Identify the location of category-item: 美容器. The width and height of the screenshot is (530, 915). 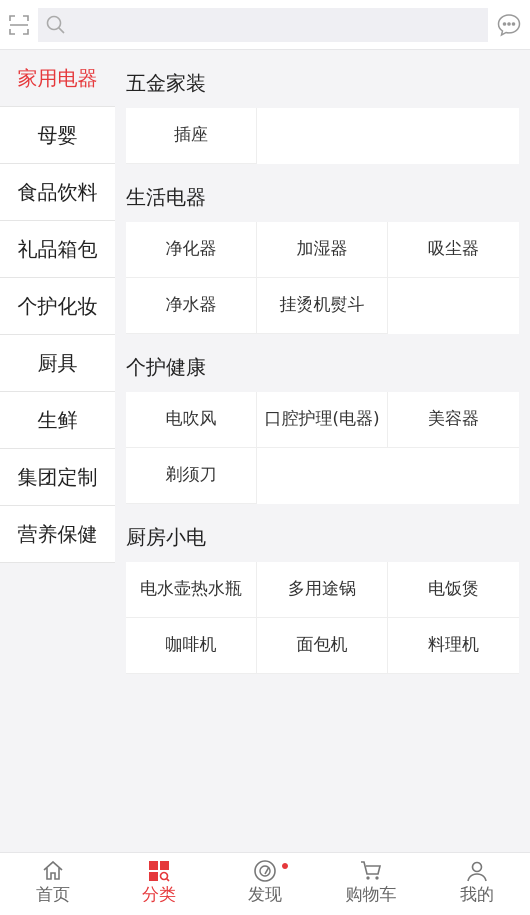
(453, 420).